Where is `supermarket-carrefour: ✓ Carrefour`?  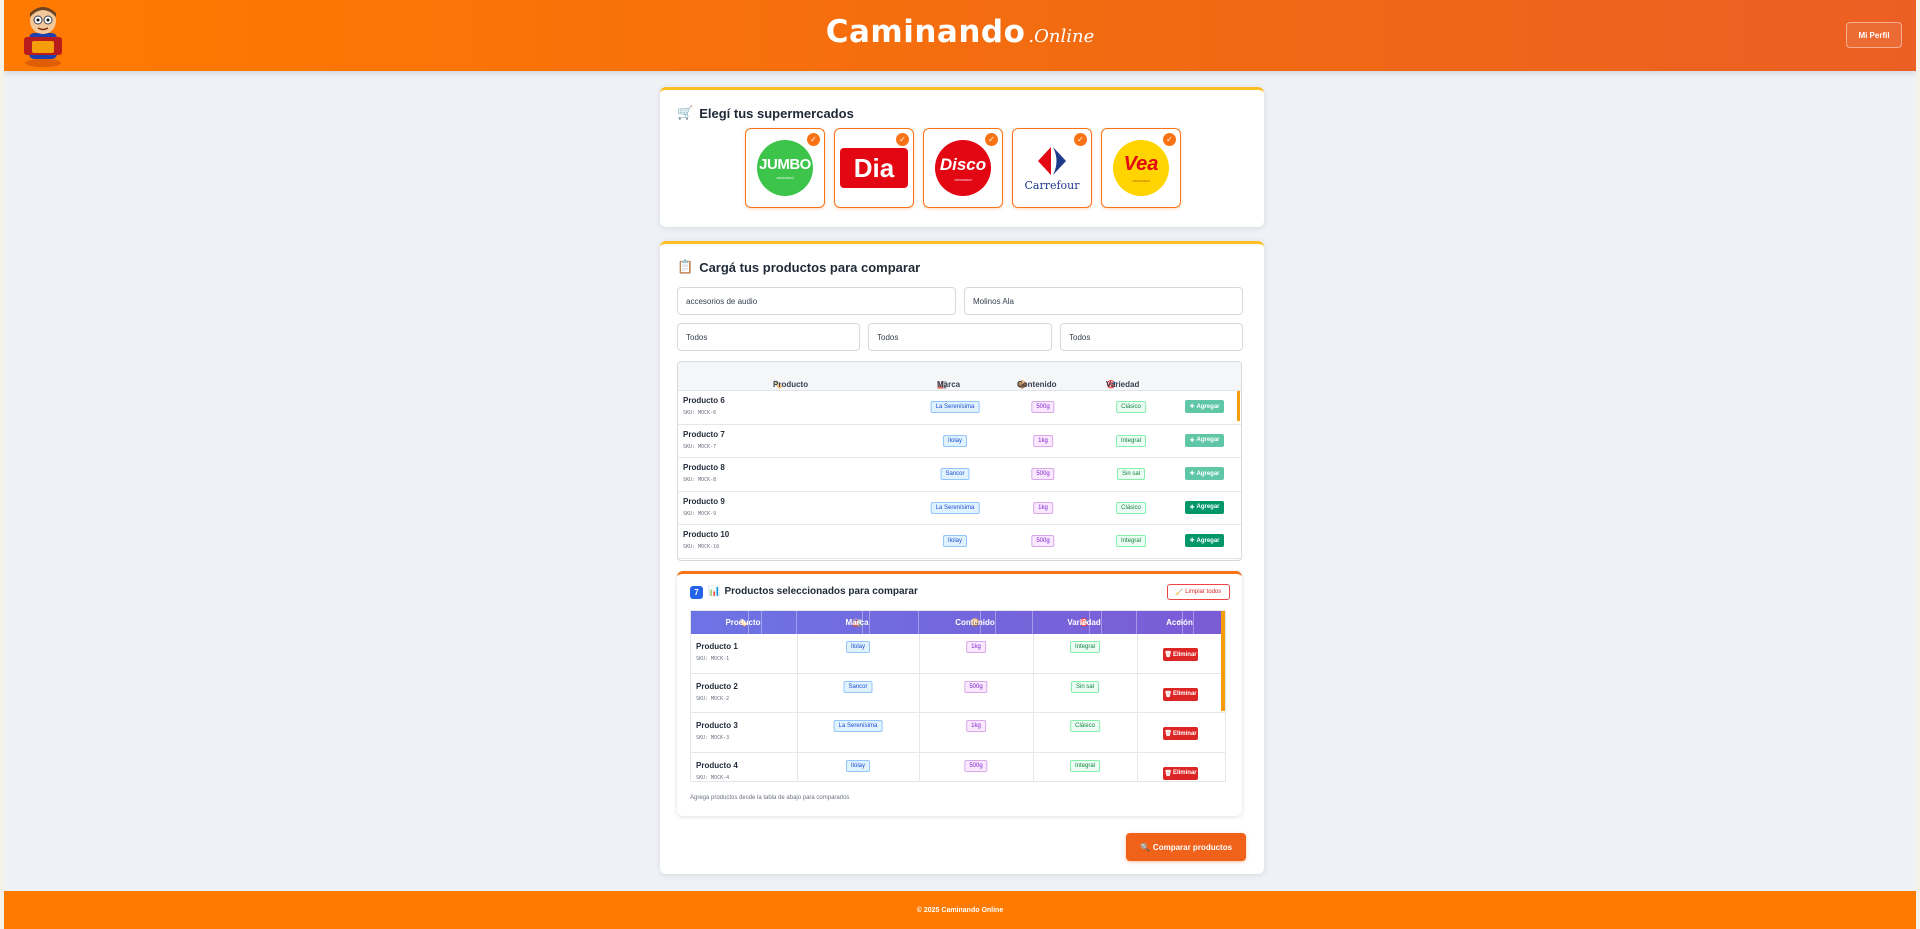 supermarket-carrefour: ✓ Carrefour is located at coordinates (1052, 168).